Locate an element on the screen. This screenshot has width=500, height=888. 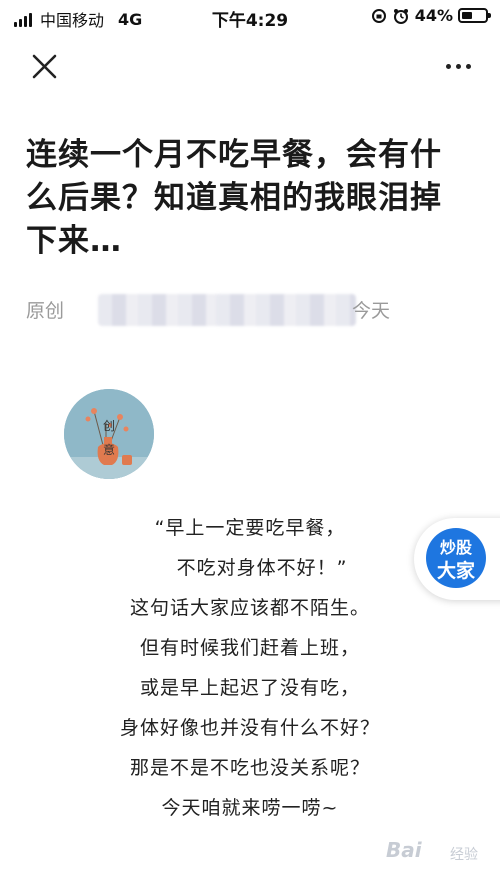
vase-illustration is located at coordinates (109, 434).